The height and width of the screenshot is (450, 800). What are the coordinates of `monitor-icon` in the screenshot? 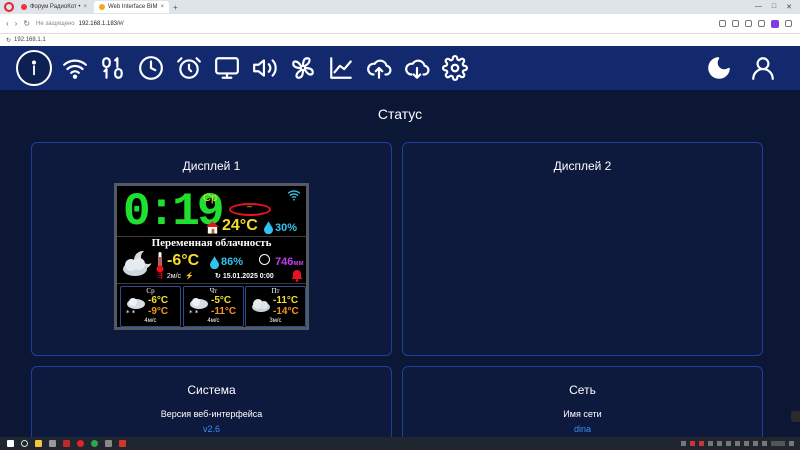 It's located at (227, 68).